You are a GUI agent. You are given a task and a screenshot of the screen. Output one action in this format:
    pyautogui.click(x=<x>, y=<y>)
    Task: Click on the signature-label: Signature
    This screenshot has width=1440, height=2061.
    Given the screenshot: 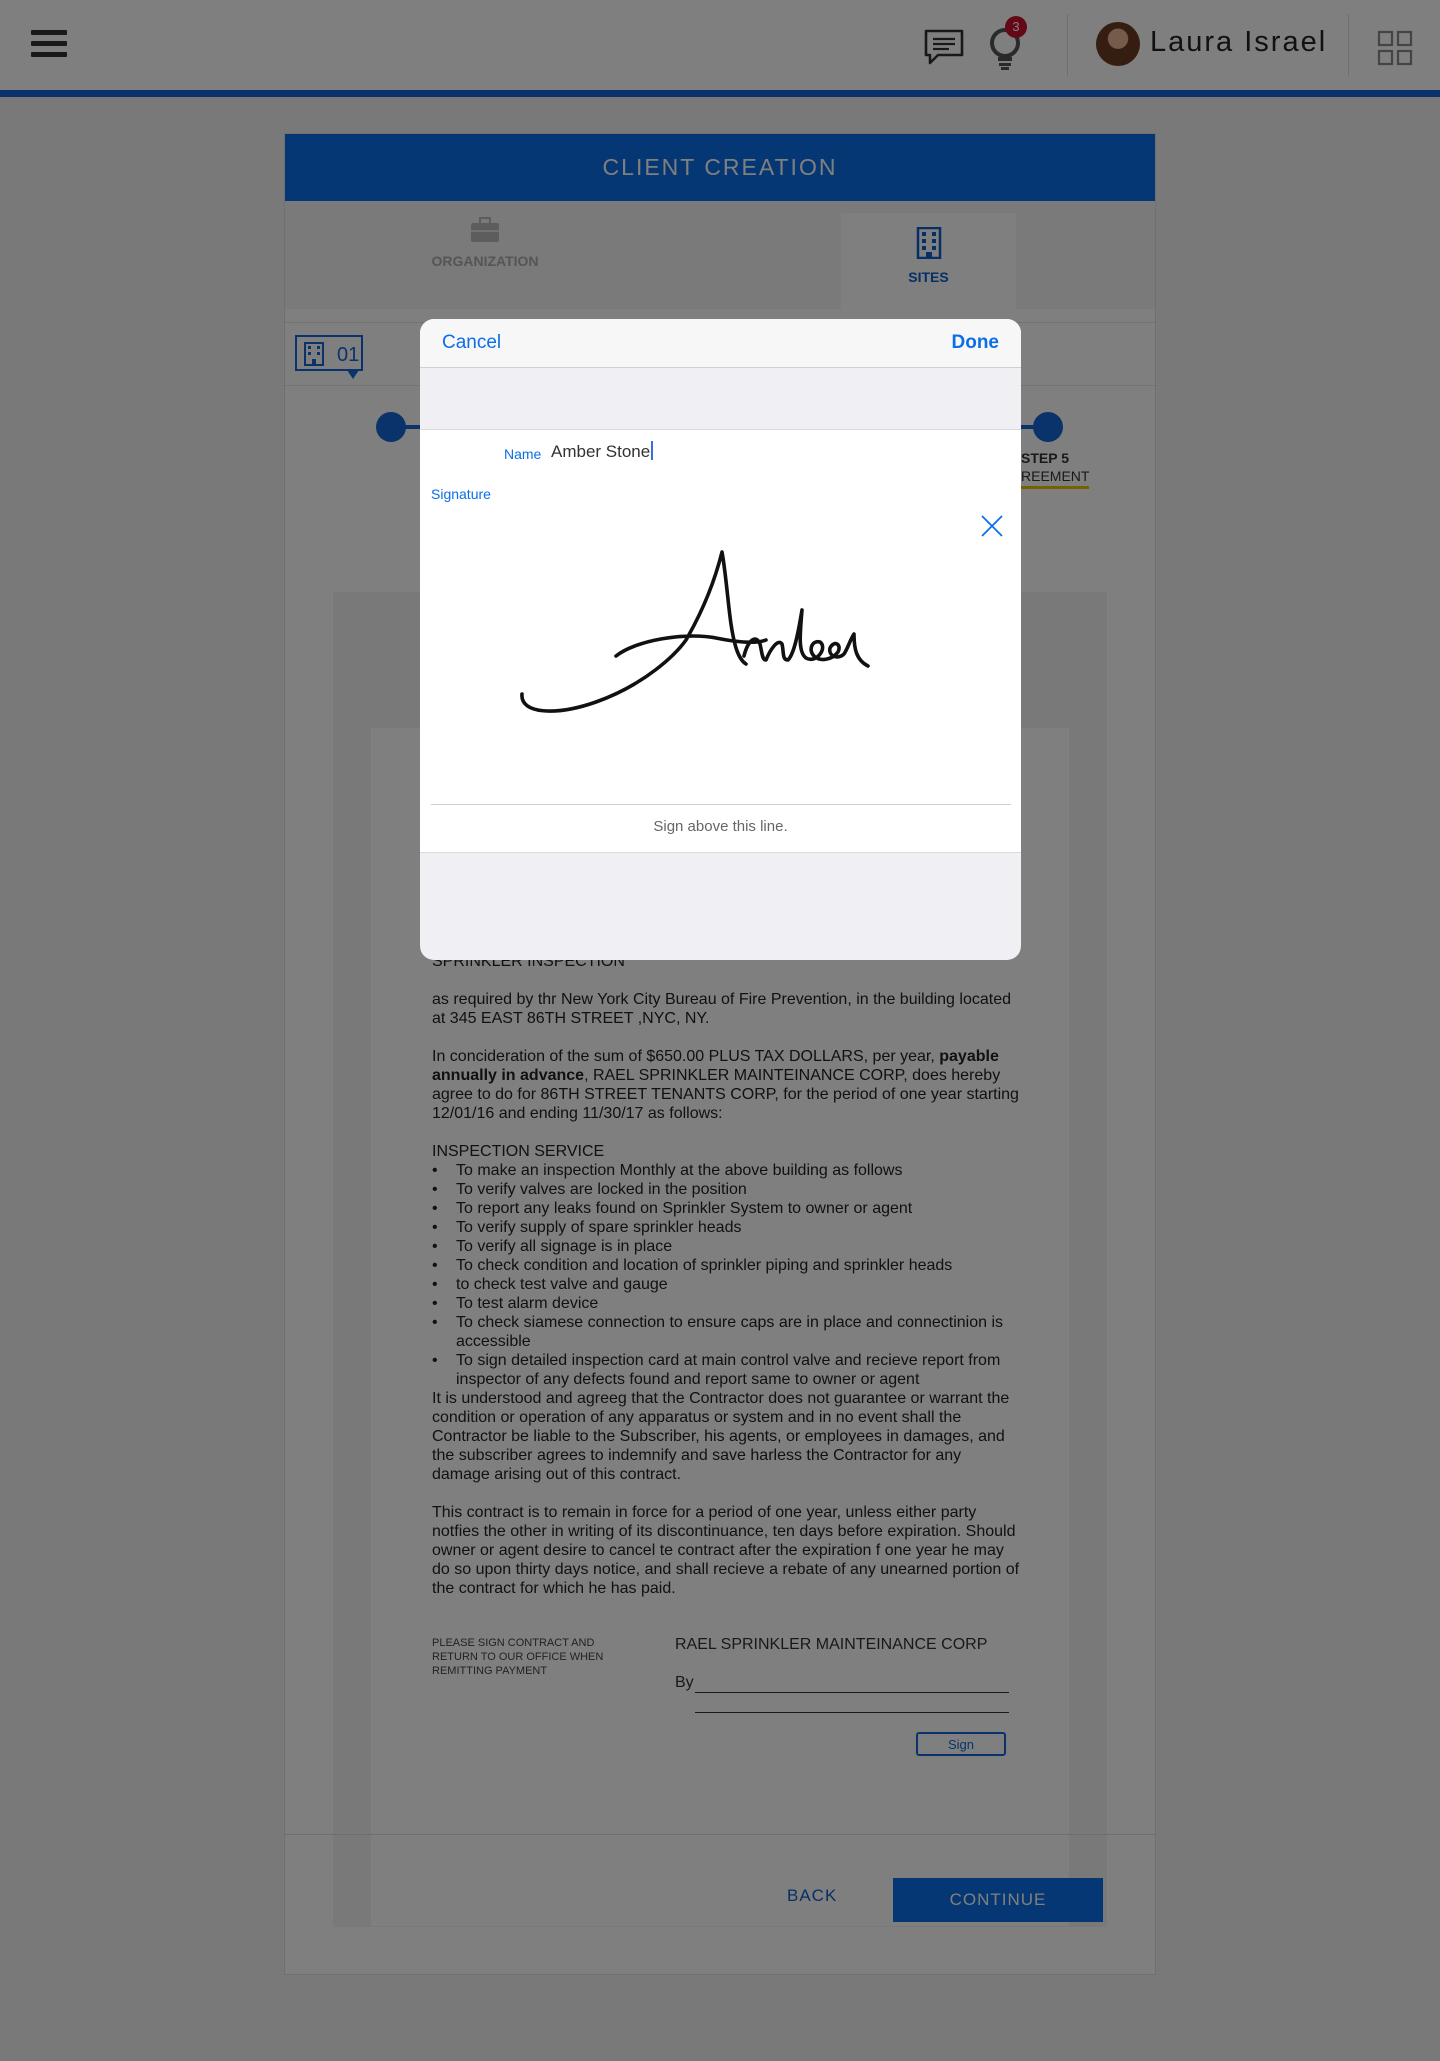 What is the action you would take?
    pyautogui.click(x=461, y=494)
    